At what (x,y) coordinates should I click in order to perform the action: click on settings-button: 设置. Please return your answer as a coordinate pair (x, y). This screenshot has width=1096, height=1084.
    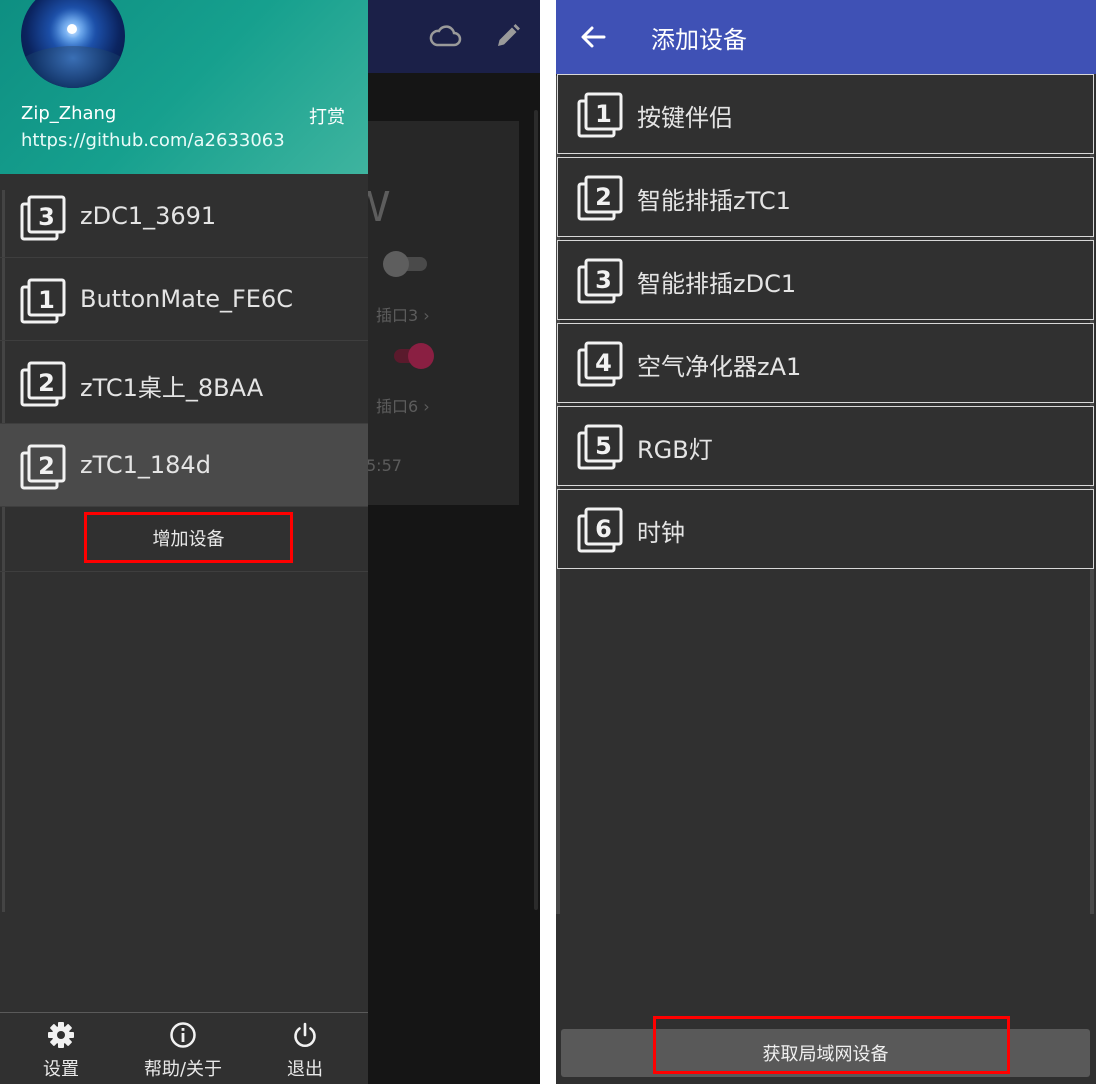
    Looking at the image, I should click on (61, 1048).